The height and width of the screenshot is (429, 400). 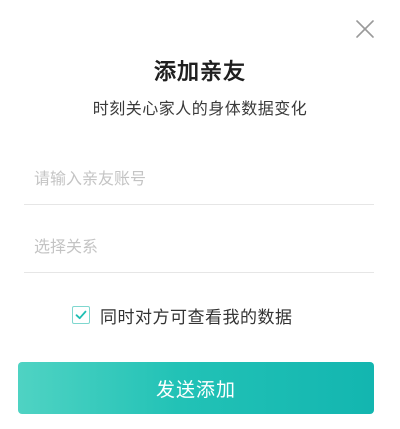 I want to click on account-field, so click(x=199, y=178).